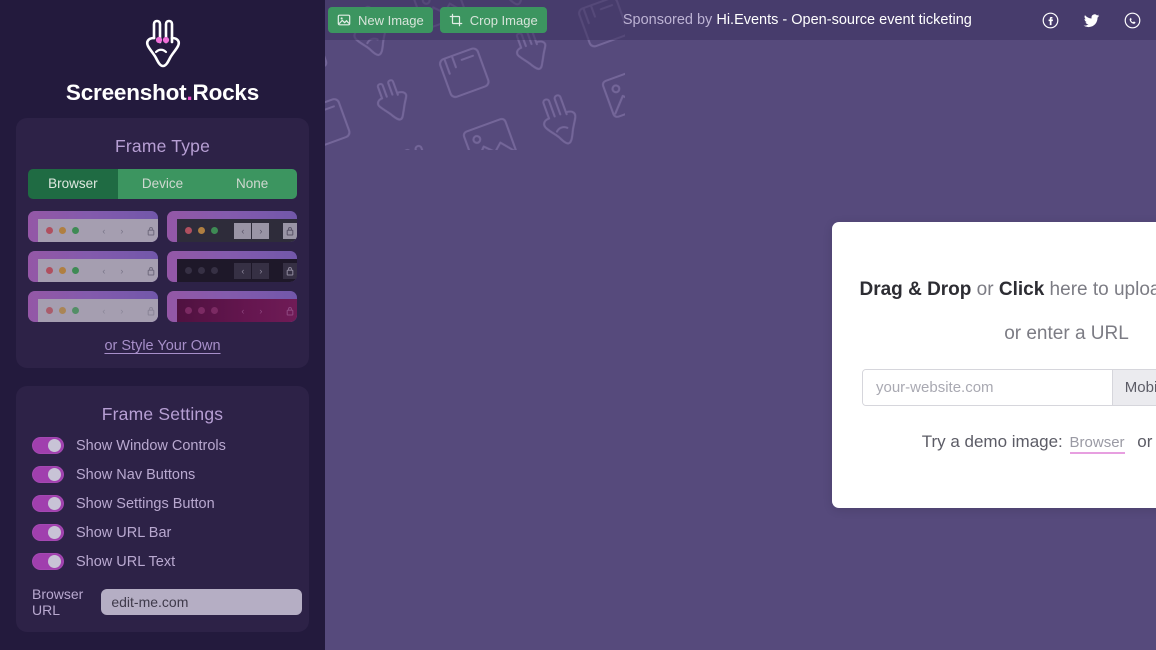  I want to click on logo: Screenshot.Rocks, so click(162, 53).